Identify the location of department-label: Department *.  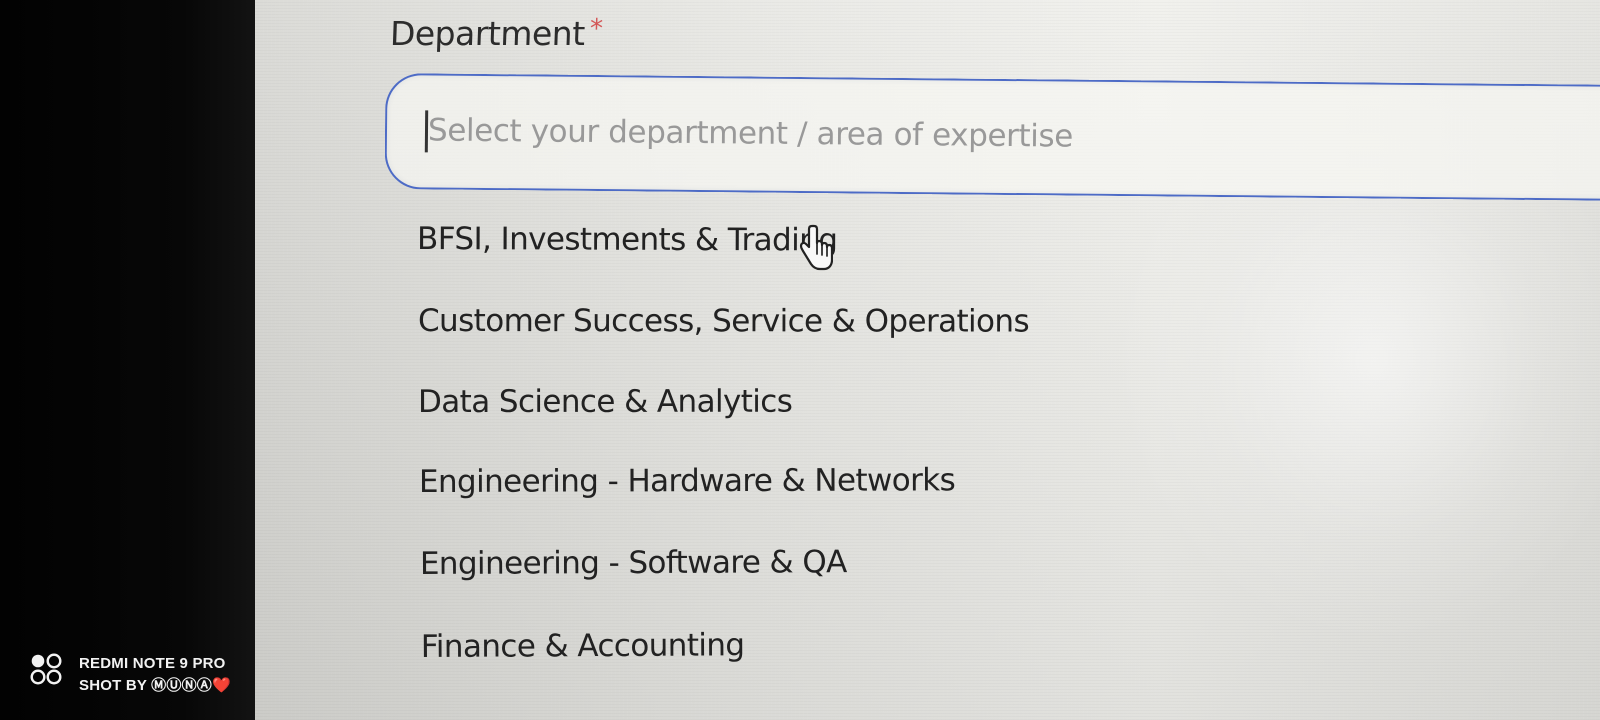
(496, 33).